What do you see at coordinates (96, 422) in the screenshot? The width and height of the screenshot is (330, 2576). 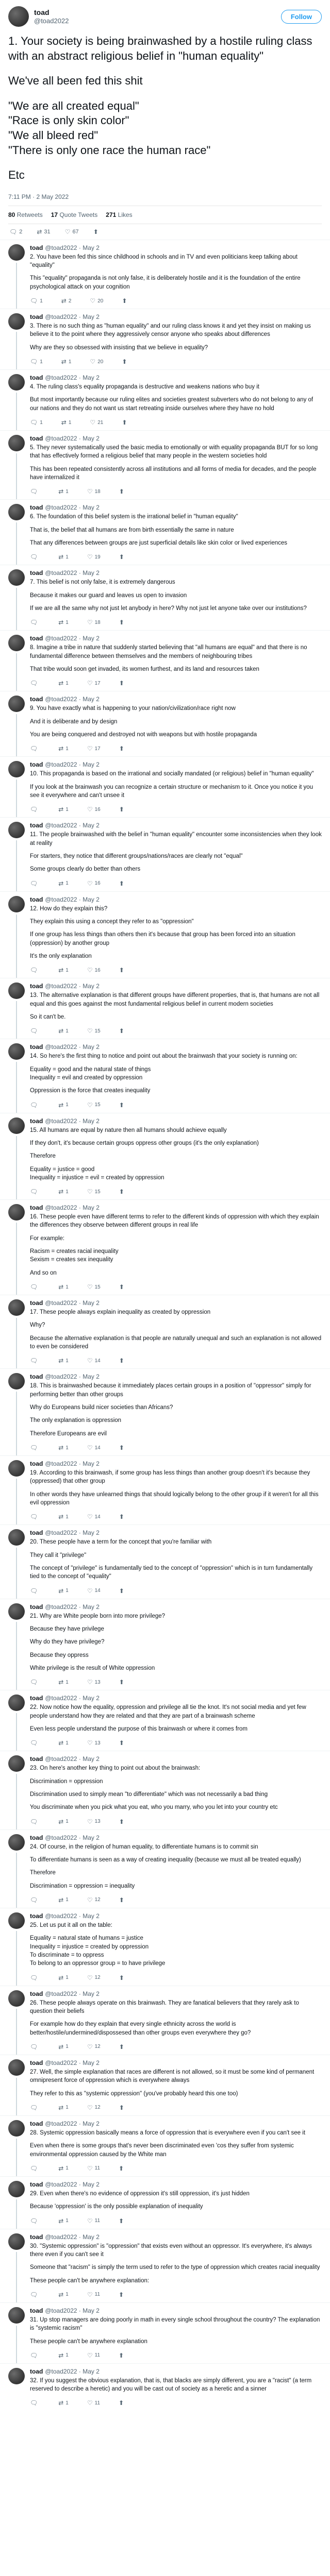 I see `like-button: ♡ 21` at bounding box center [96, 422].